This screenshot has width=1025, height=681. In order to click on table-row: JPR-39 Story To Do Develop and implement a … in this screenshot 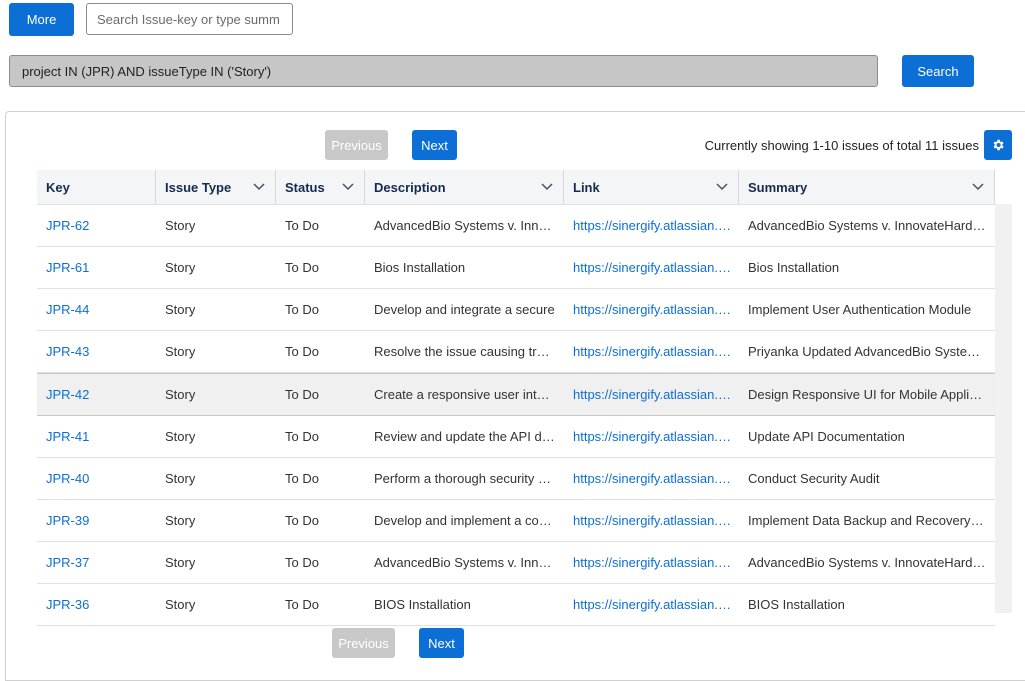, I will do `click(516, 521)`.